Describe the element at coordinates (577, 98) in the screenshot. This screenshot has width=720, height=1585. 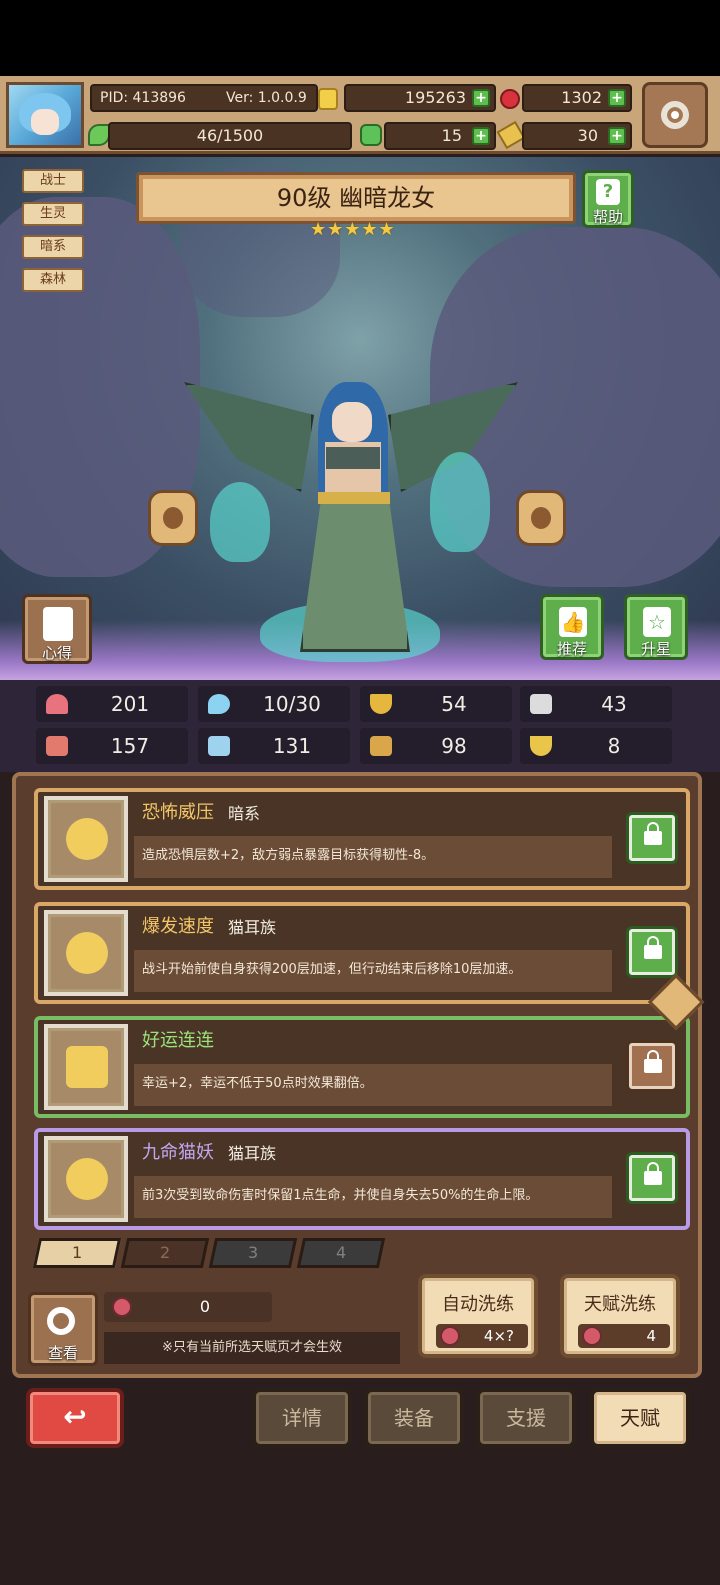
I see `gem-bar: 1302 +` at that location.